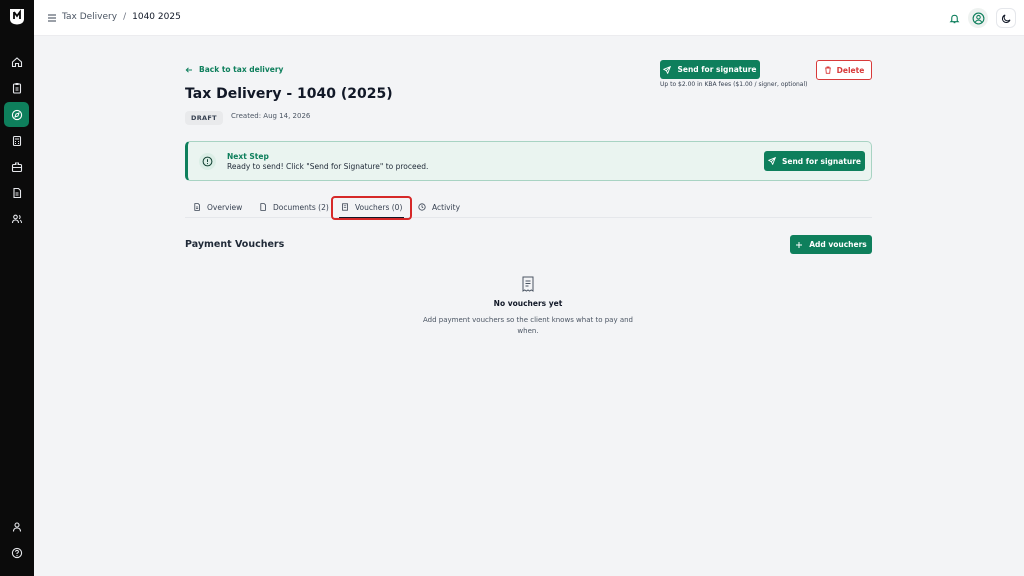 The height and width of the screenshot is (576, 1024). What do you see at coordinates (241, 69) in the screenshot?
I see `back-link-label: Back to tax delivery` at bounding box center [241, 69].